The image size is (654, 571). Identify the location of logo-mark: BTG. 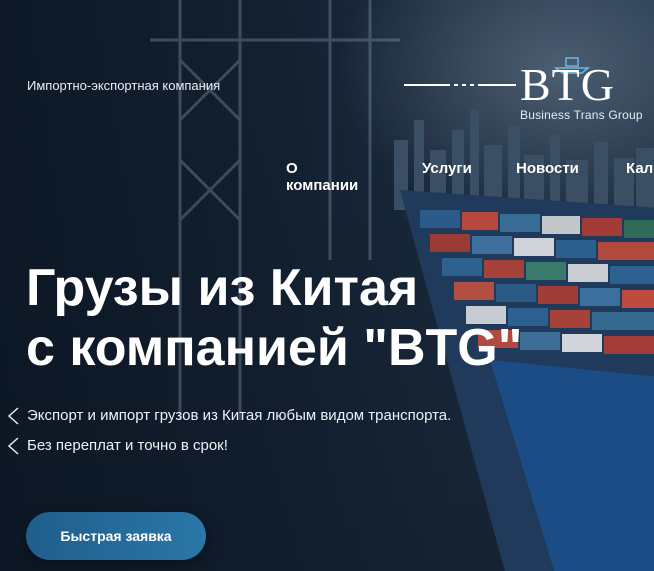
(567, 84).